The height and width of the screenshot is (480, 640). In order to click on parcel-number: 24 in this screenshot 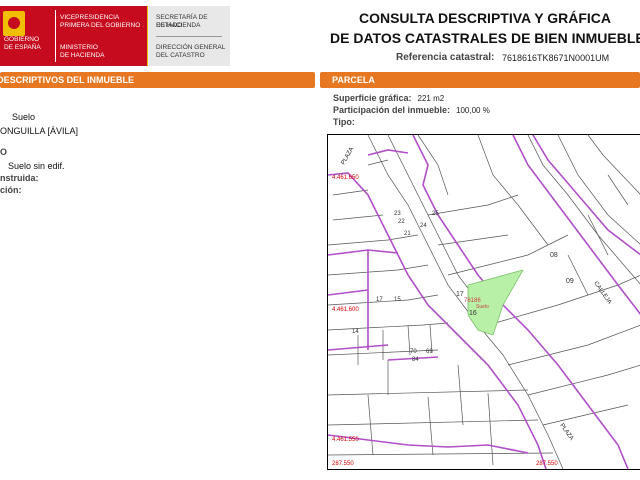, I will do `click(423, 226)`.